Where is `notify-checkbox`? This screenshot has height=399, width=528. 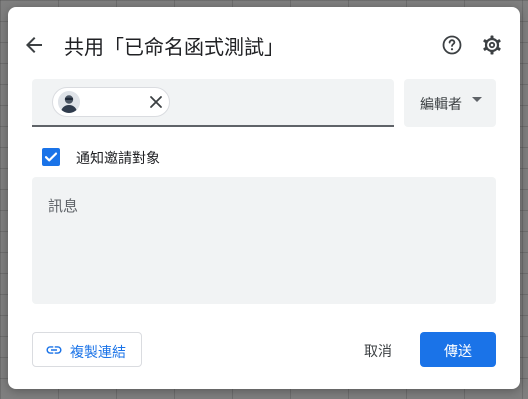
notify-checkbox is located at coordinates (51, 157).